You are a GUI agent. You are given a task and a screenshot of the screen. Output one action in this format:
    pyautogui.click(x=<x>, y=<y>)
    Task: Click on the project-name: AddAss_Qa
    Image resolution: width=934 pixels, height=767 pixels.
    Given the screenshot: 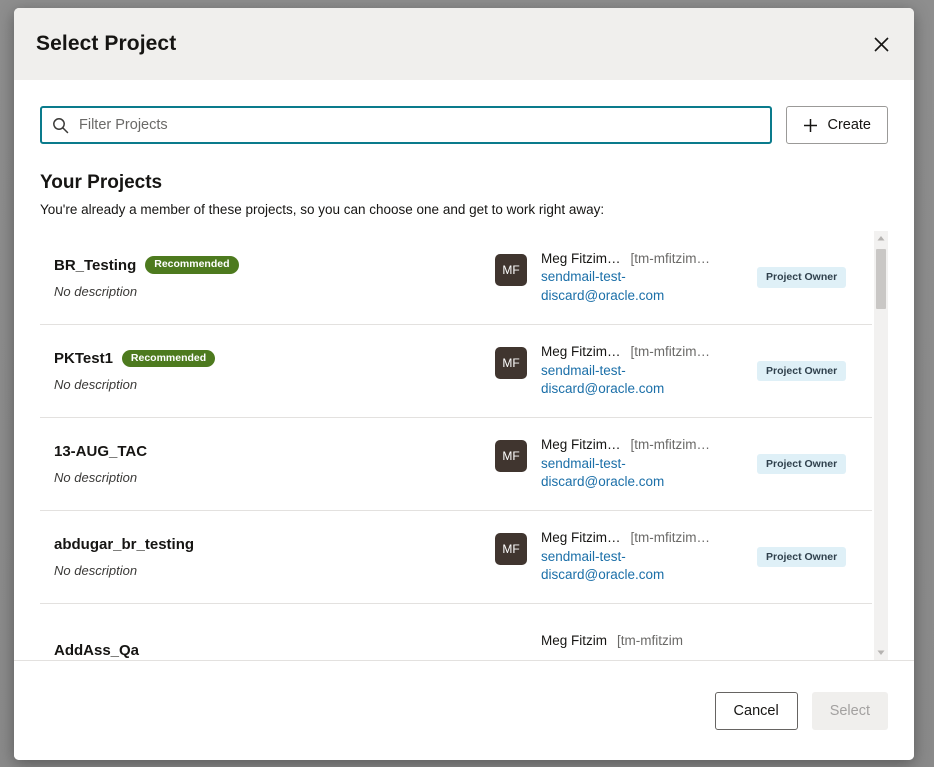 What is the action you would take?
    pyautogui.click(x=97, y=650)
    